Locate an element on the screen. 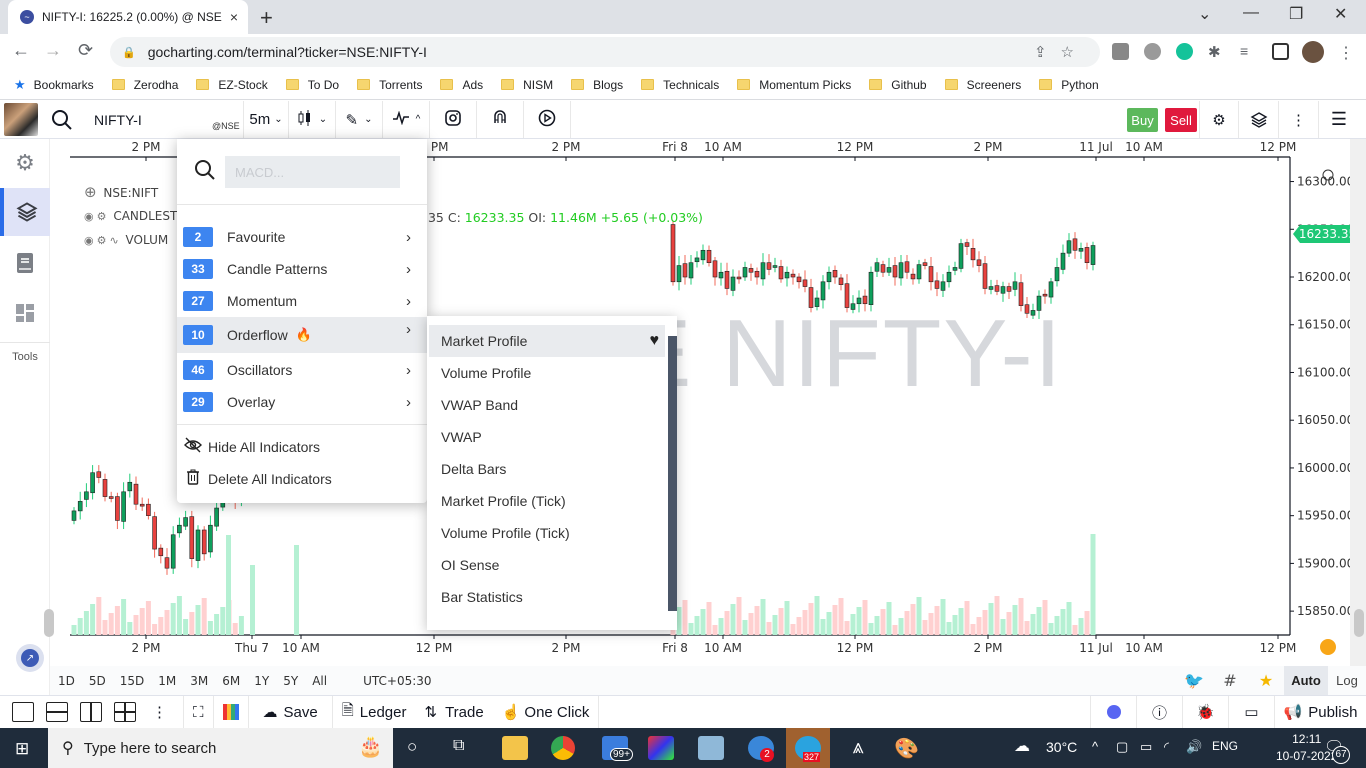 This screenshot has width=1366, height=768. timezone-label: UTC+05:30 is located at coordinates (397, 681).